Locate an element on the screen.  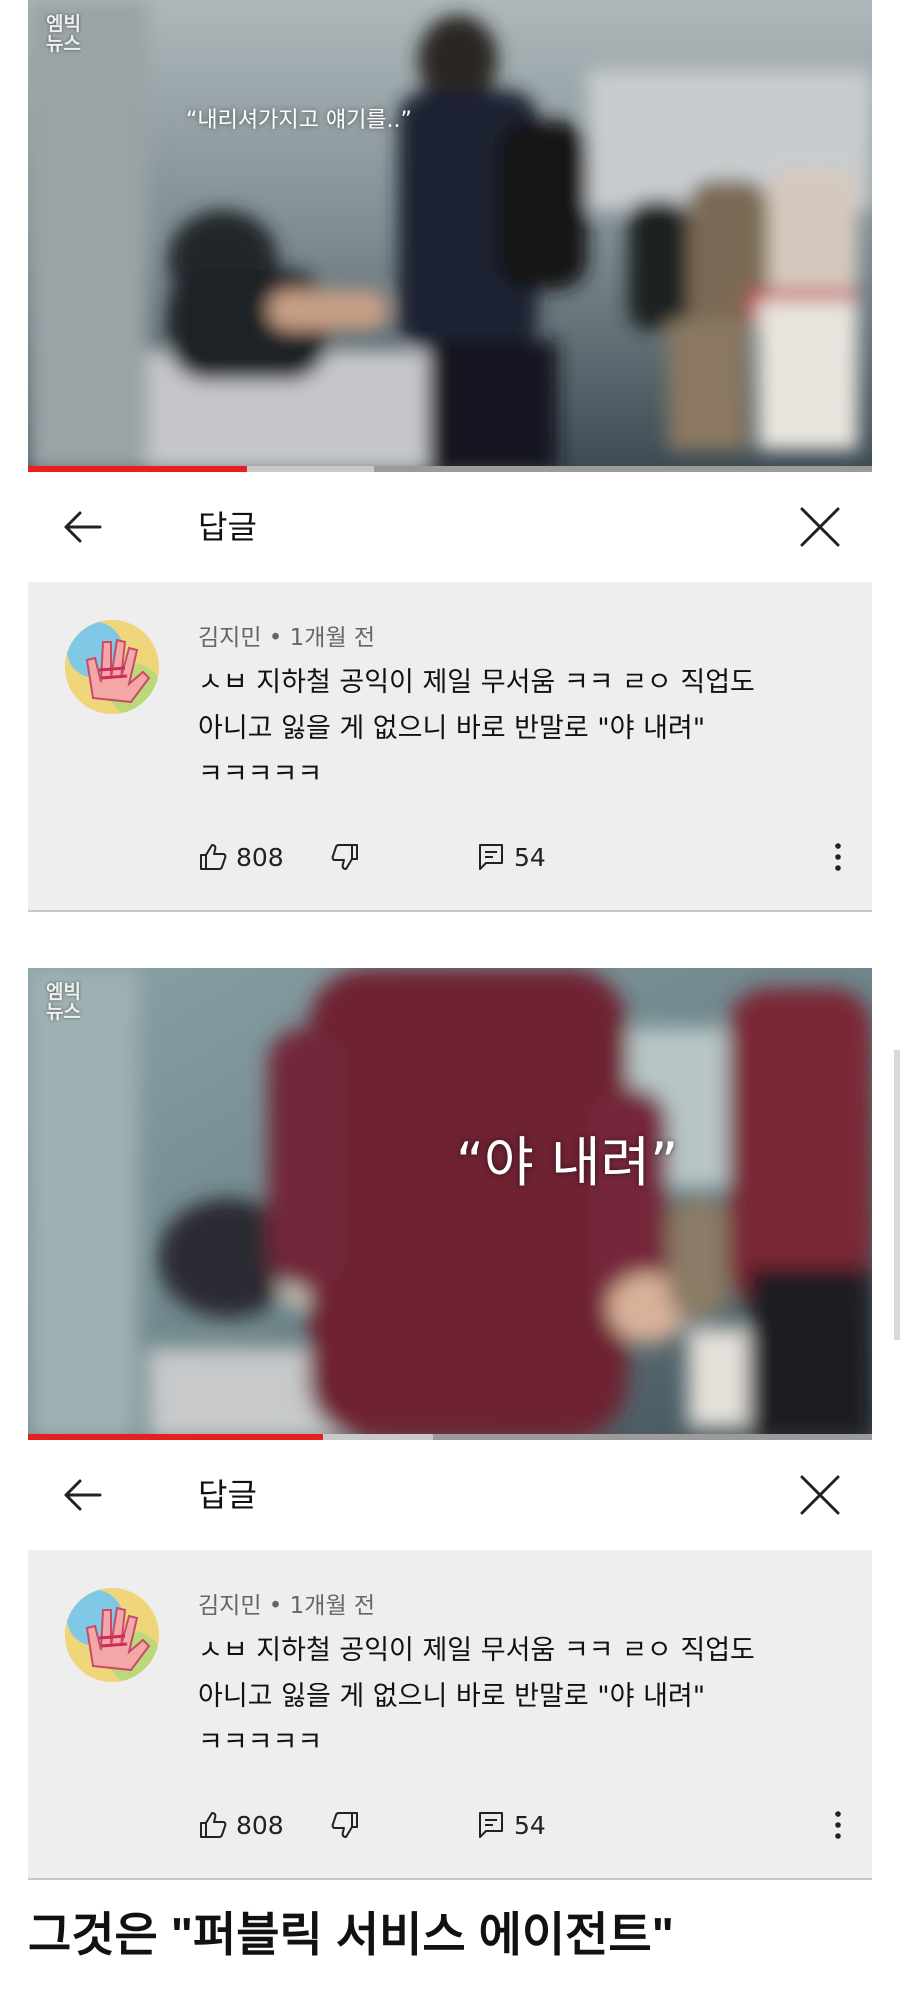
video-caption: “내리셔가지고 얘기를..” is located at coordinates (299, 120).